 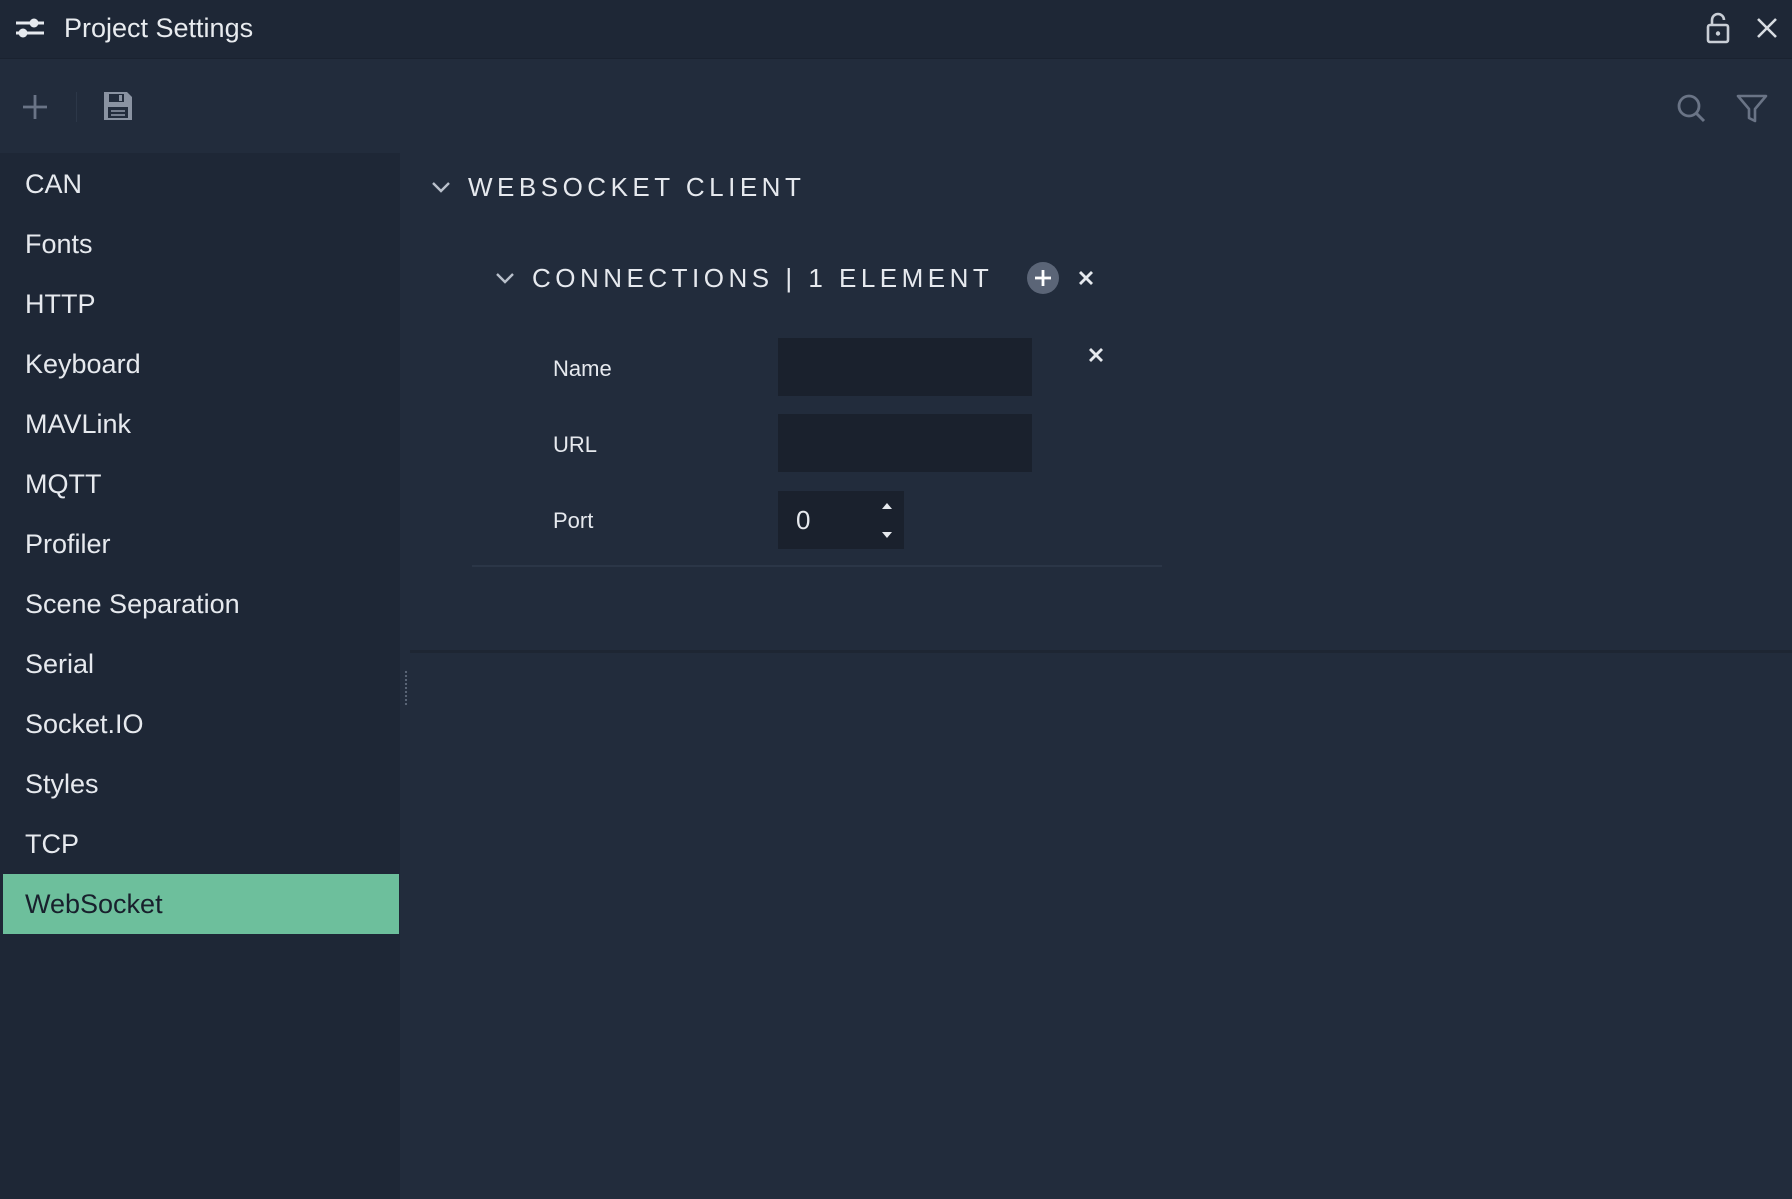 I want to click on add-button, so click(x=35, y=107).